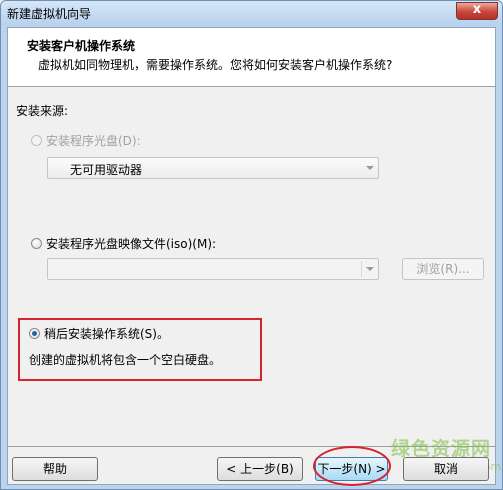 The width and height of the screenshot is (503, 490). I want to click on disc-drive-dropdown: 无可用驱动器, so click(213, 168).